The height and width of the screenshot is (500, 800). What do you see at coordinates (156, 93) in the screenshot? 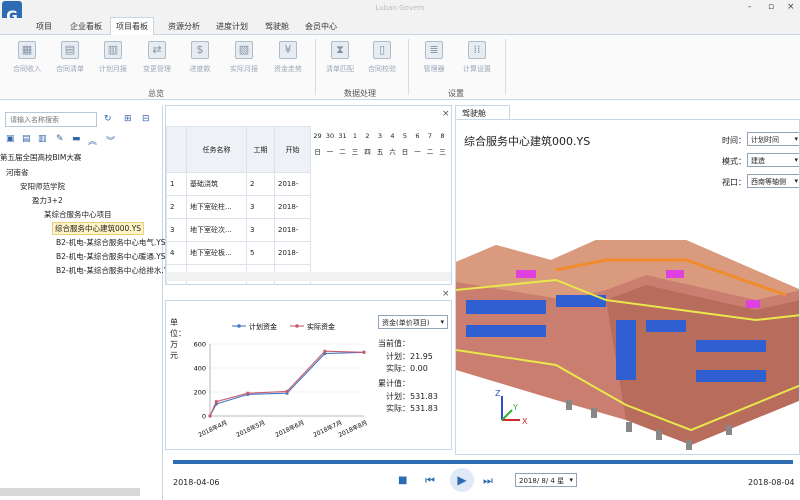
I see `group-label-overview: 总览` at bounding box center [156, 93].